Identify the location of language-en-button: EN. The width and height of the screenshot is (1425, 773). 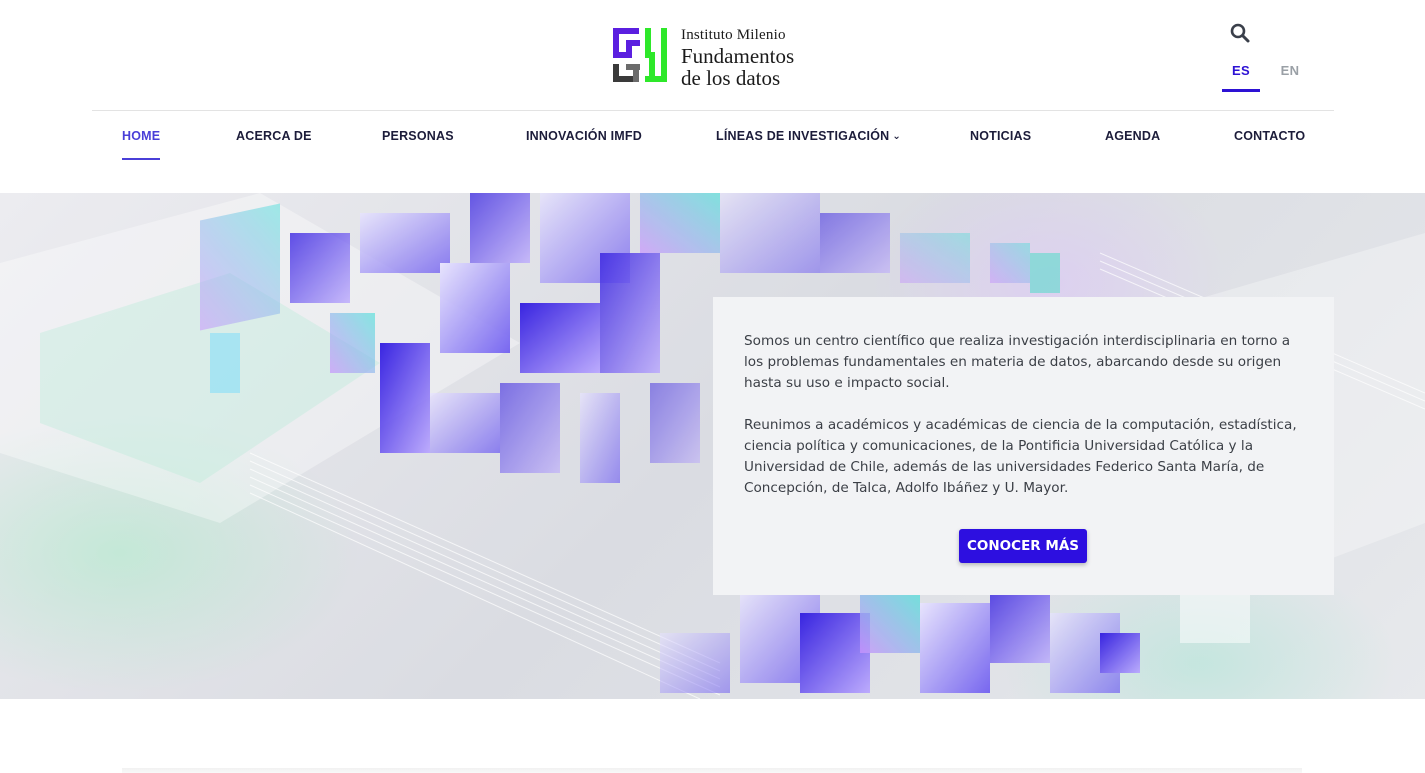
(1290, 70).